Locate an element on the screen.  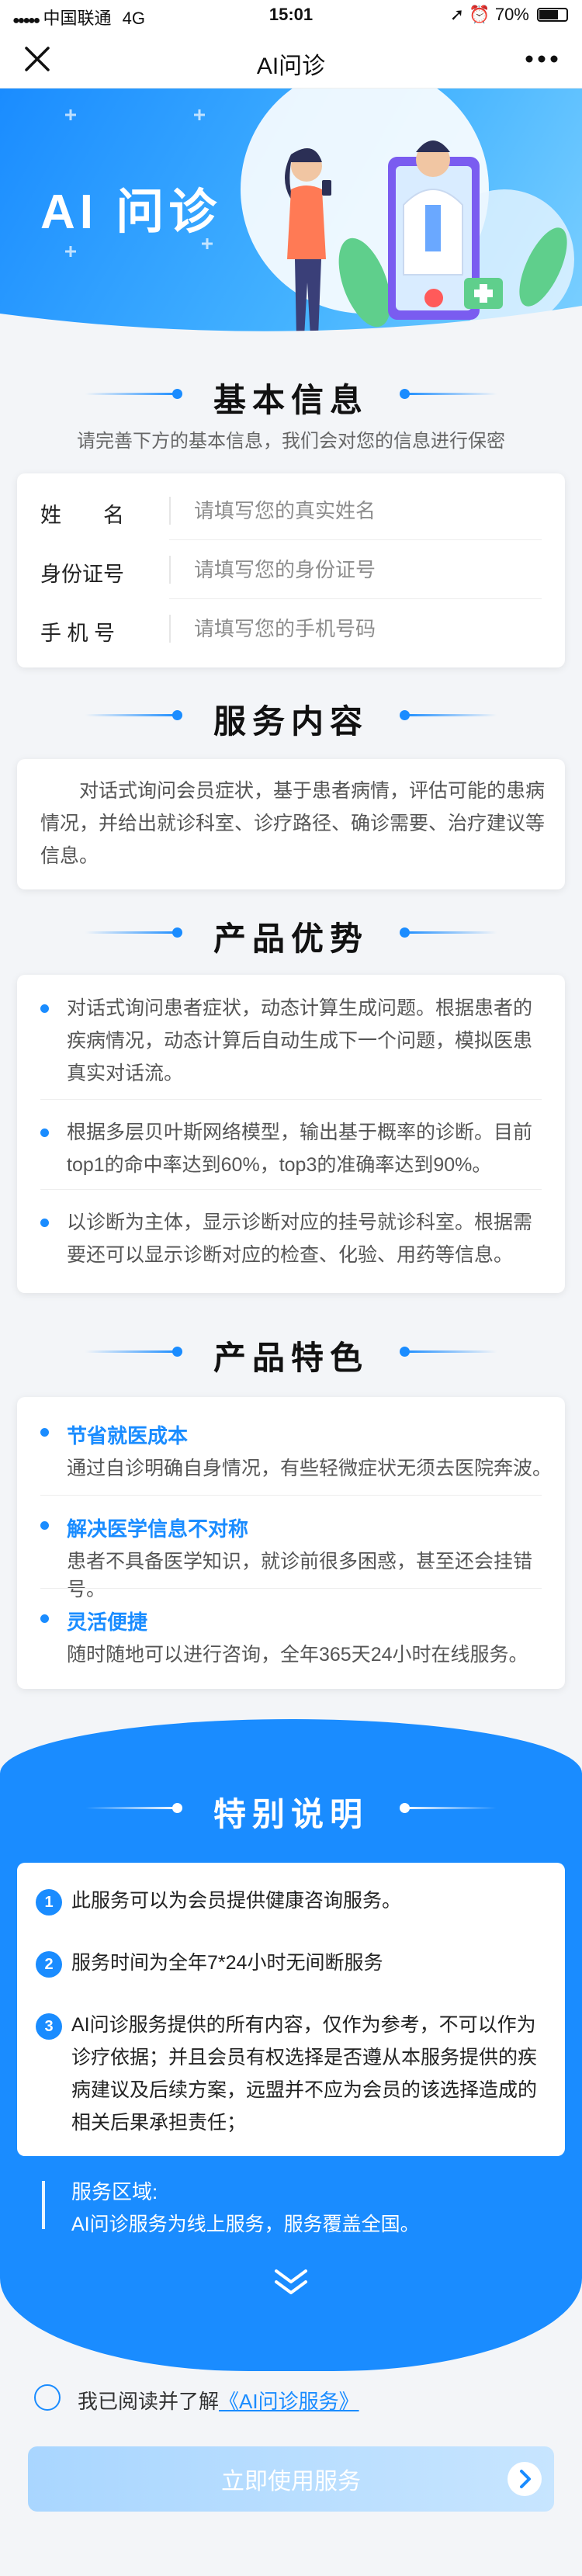
number-badge-2: 2 is located at coordinates (49, 1964).